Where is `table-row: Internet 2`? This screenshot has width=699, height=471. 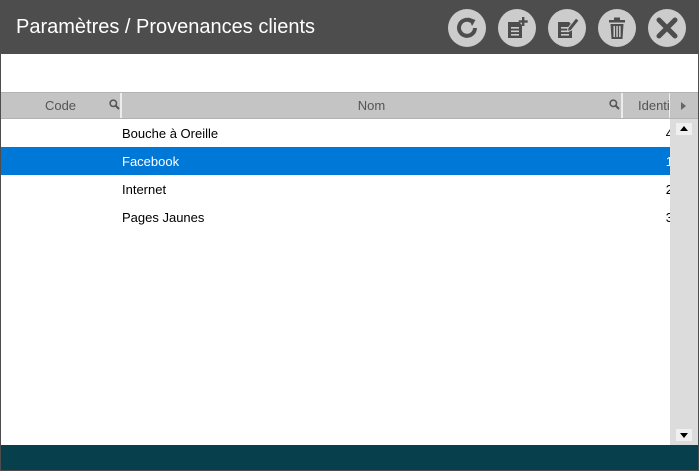
table-row: Internet 2 is located at coordinates (335, 189).